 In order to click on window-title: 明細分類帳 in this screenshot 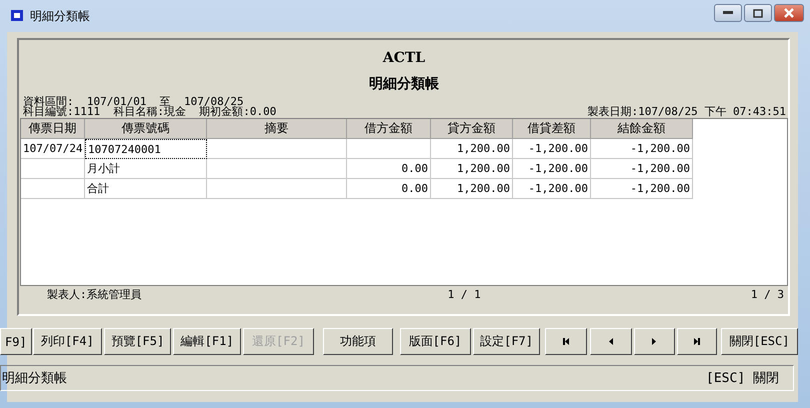, I will do `click(60, 16)`.